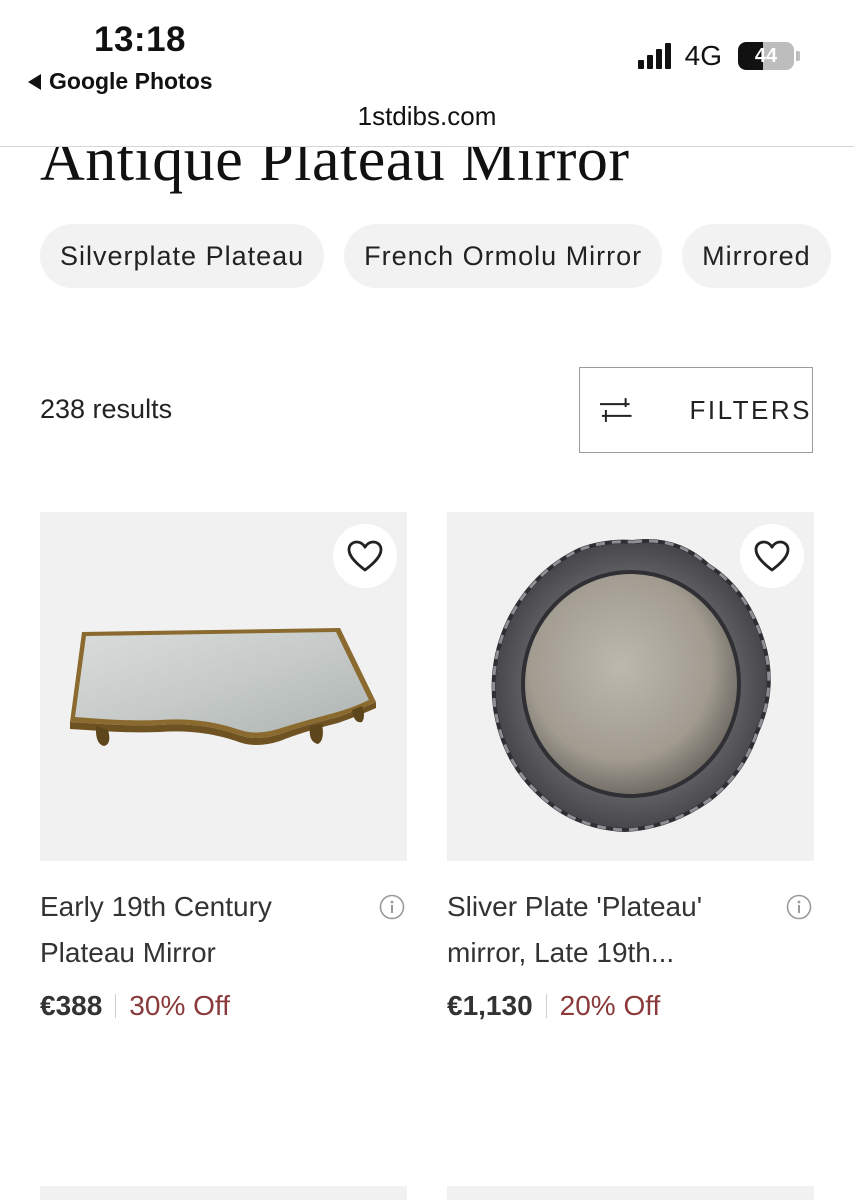  Describe the element at coordinates (490, 1005) in the screenshot. I see `product-price: €1,130` at that location.